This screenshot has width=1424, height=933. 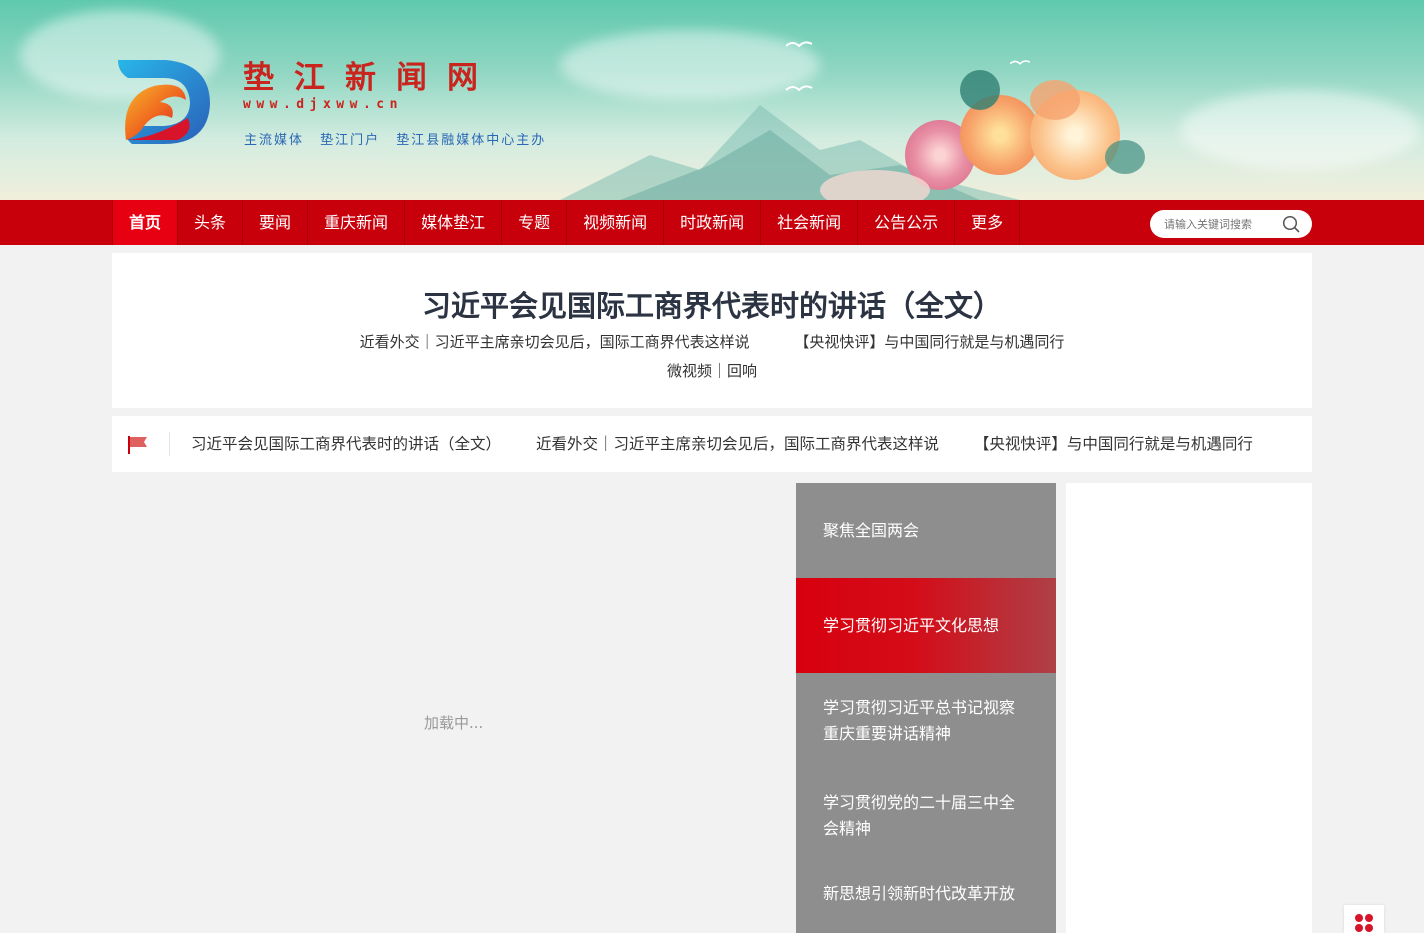 I want to click on headline-title: 习近平会见国际工商界代表时的讲话（全文）, so click(x=712, y=304).